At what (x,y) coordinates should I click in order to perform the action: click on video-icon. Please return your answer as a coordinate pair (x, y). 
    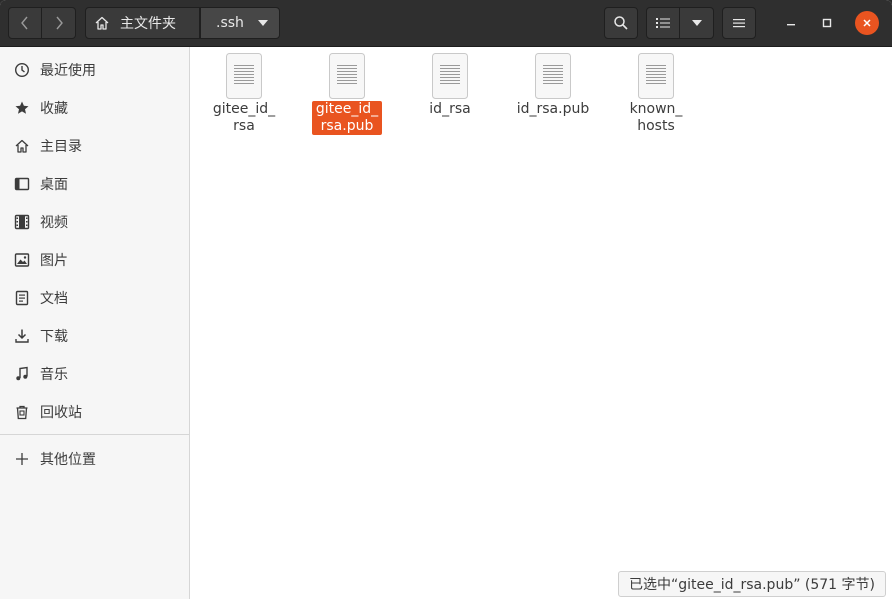
    Looking at the image, I should click on (22, 222).